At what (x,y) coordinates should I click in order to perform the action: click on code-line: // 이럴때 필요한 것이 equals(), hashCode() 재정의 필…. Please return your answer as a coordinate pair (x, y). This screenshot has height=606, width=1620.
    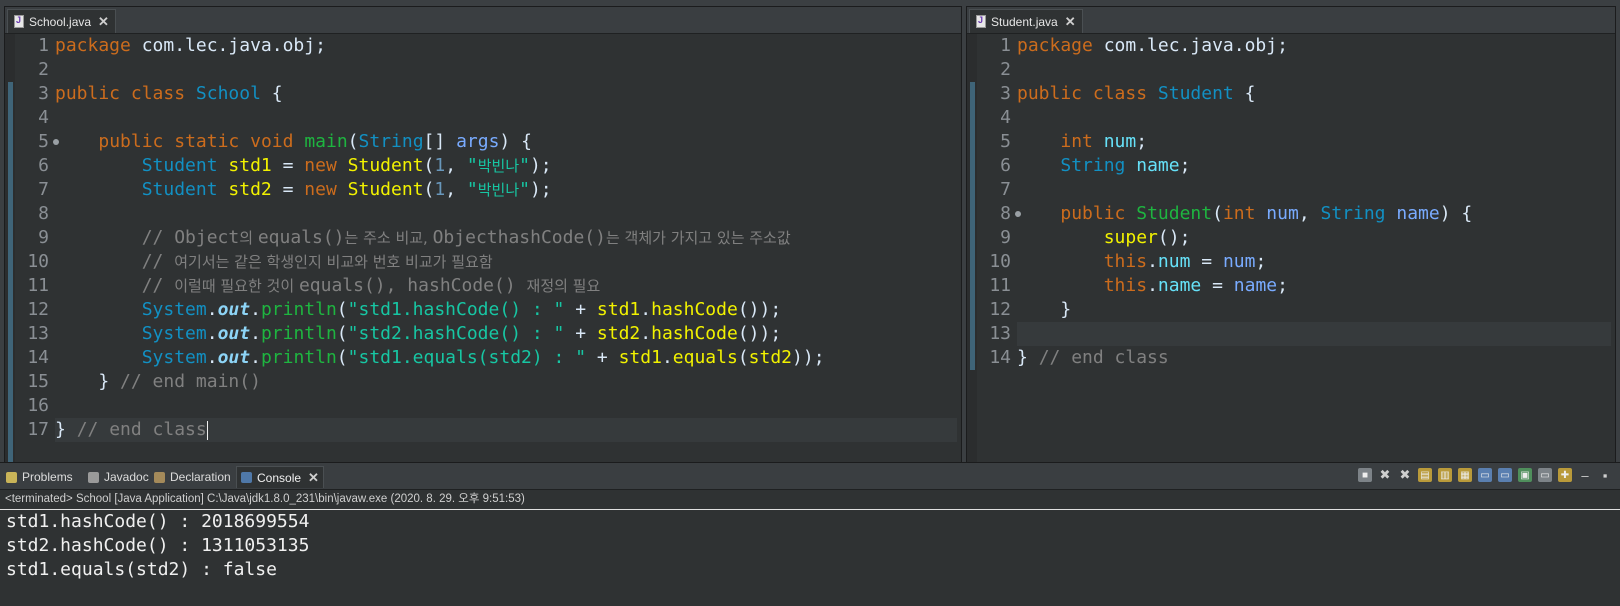
    Looking at the image, I should click on (506, 286).